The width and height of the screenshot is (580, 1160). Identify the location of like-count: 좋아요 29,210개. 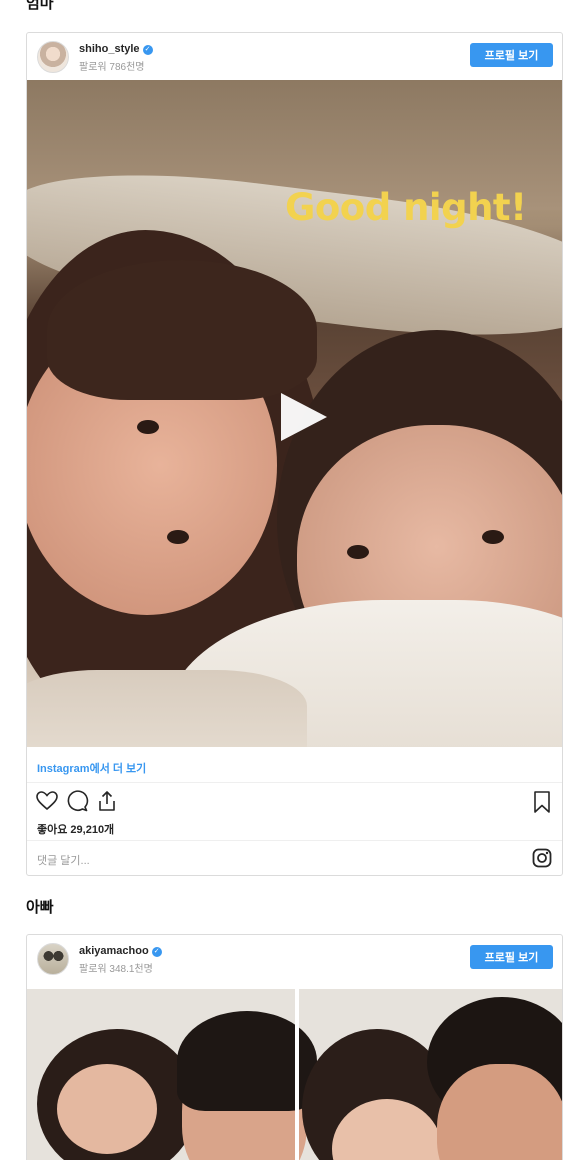
(76, 830).